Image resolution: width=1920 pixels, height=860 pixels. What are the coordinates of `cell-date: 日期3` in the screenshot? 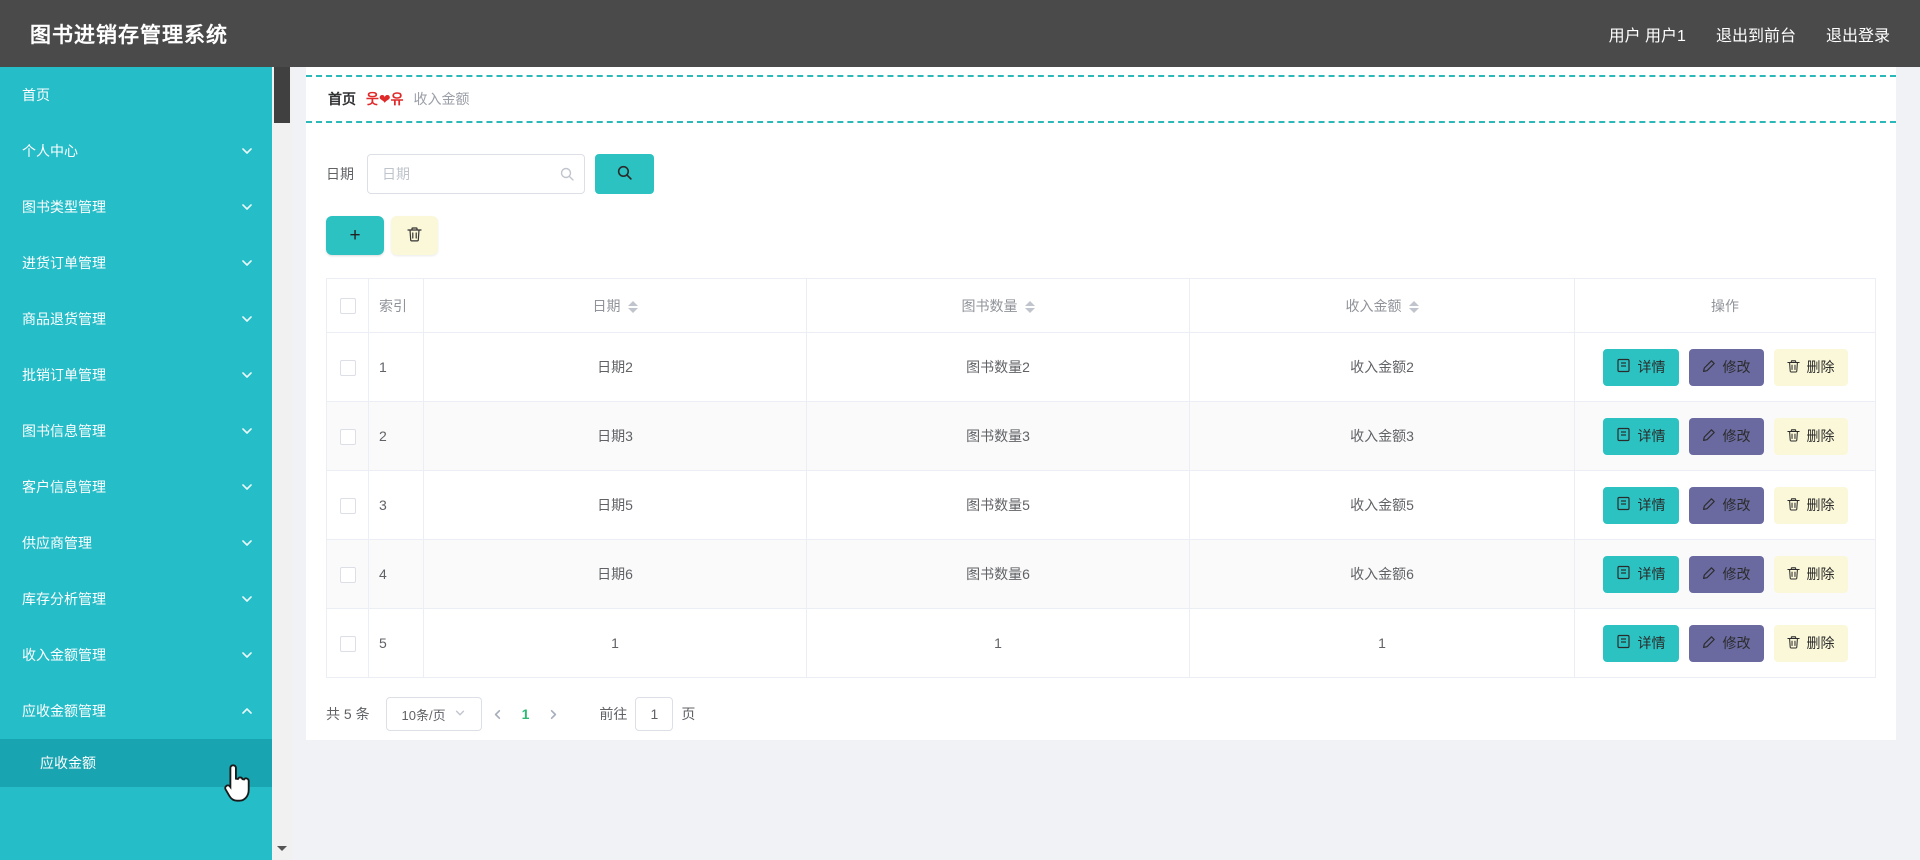 It's located at (615, 436).